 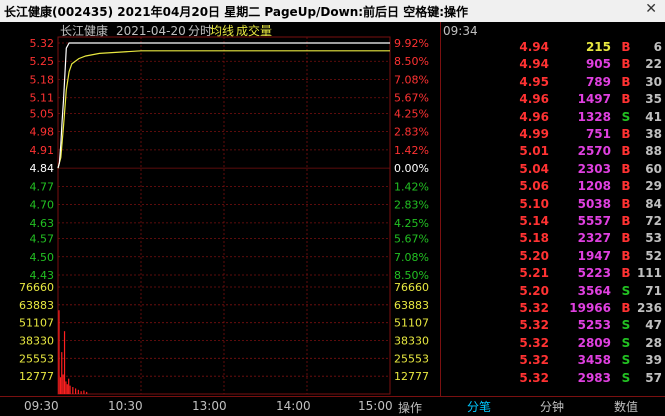 I want to click on price-tick-label: 4.77, so click(x=42, y=186).